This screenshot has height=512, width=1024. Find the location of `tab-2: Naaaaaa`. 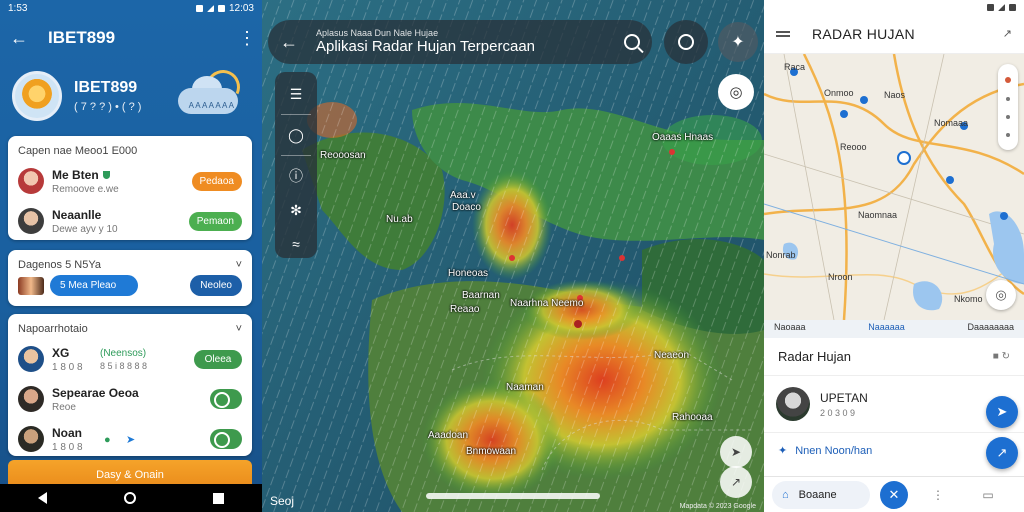

tab-2: Naaaaaa is located at coordinates (886, 329).